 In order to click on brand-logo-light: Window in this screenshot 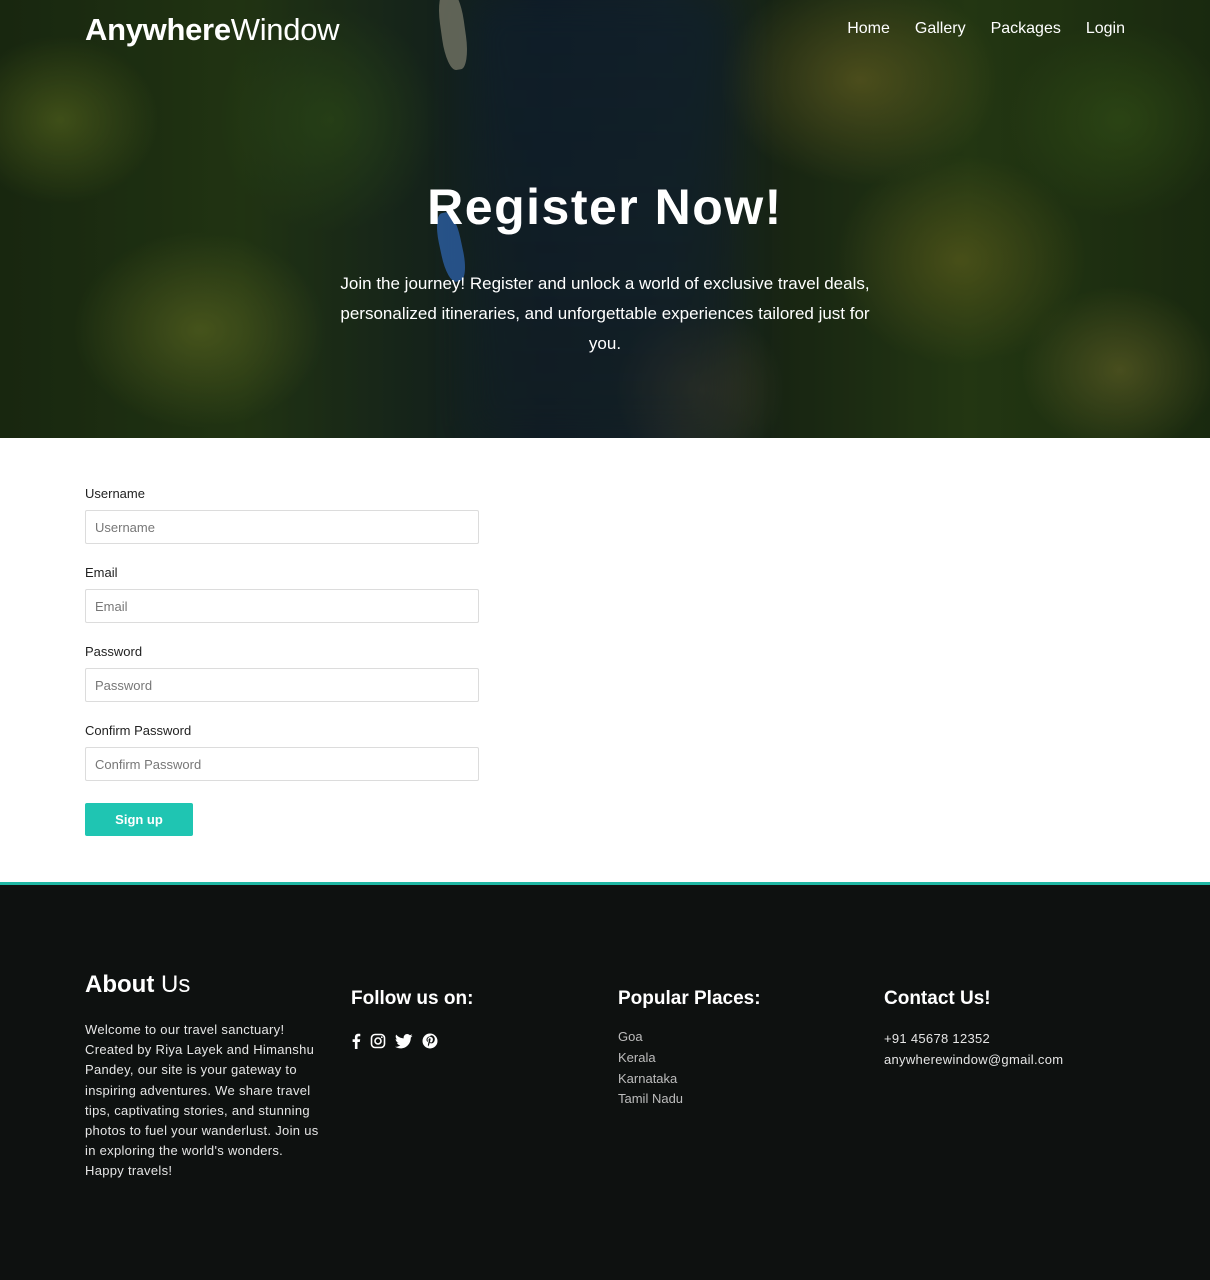, I will do `click(285, 29)`.